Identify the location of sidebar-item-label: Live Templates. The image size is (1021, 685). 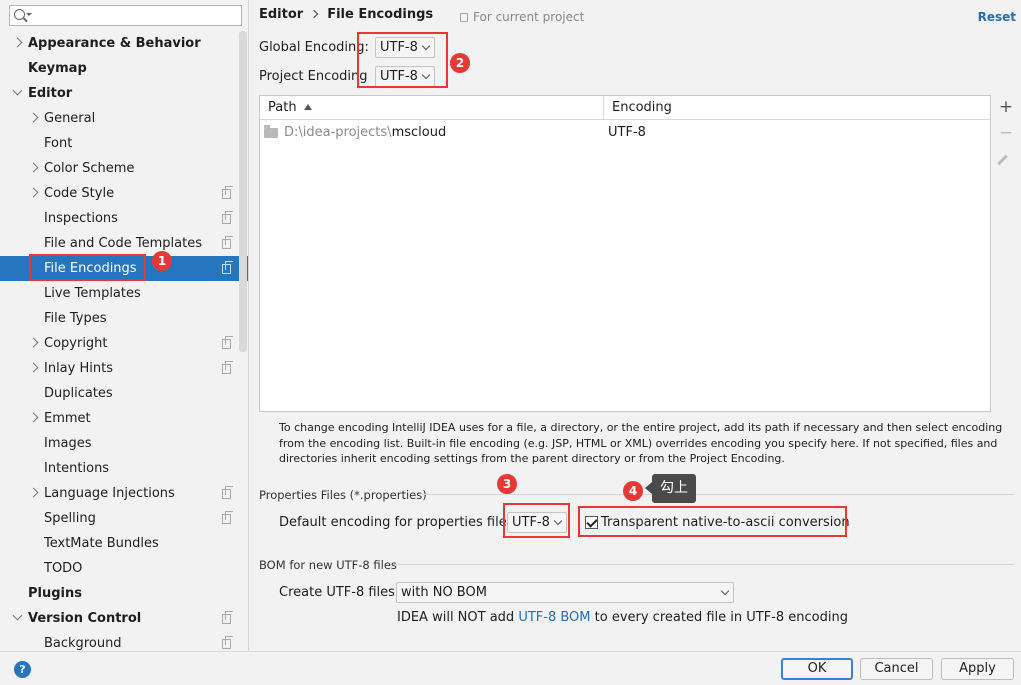
(92, 293).